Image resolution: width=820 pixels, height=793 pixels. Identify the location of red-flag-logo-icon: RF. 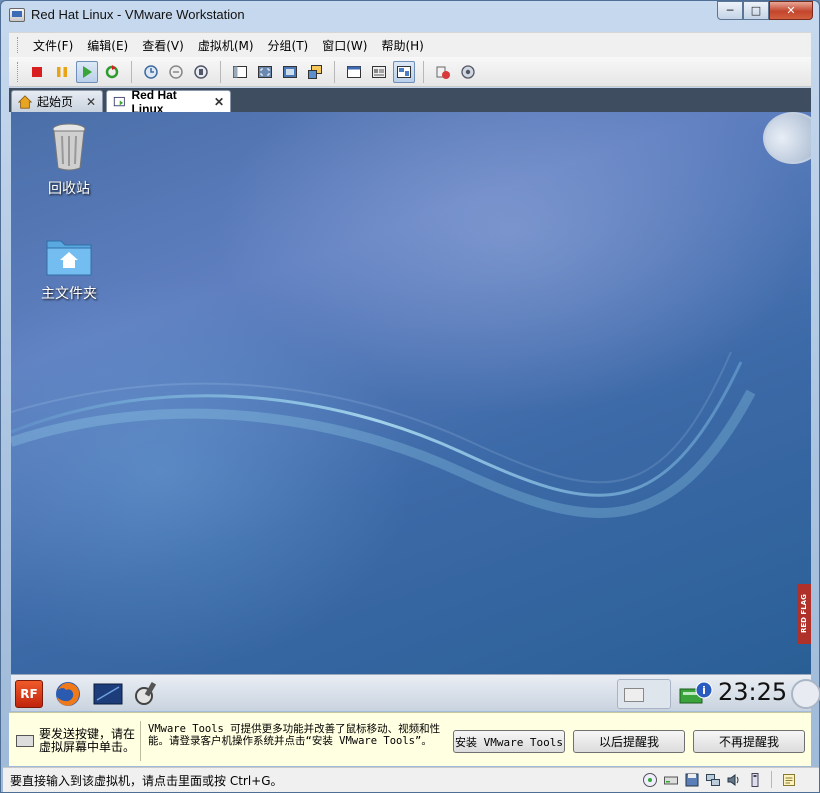
(29, 694).